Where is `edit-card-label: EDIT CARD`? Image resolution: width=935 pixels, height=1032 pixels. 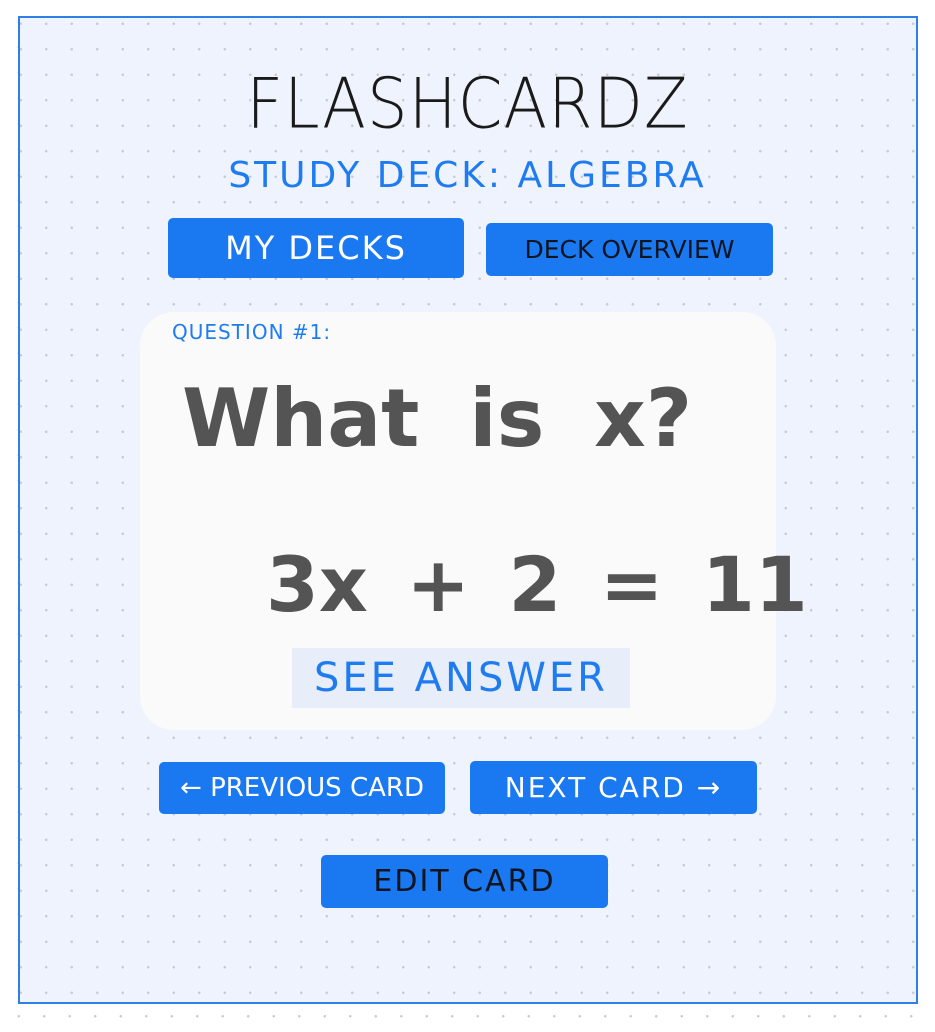
edit-card-label: EDIT CARD is located at coordinates (464, 881).